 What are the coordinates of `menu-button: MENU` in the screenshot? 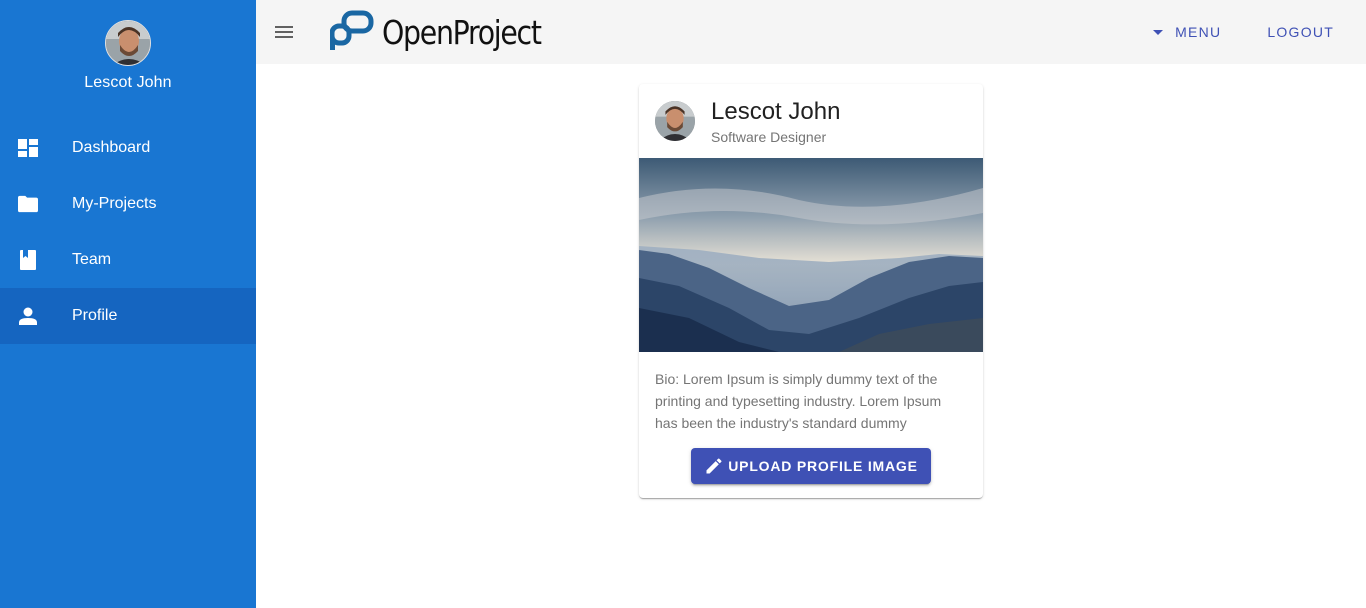 It's located at (1187, 32).